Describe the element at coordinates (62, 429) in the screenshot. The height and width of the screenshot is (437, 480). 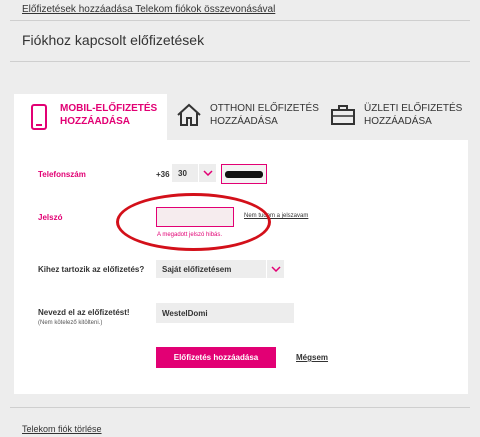
I see `delete-account-link: Telekom fiók törlése` at that location.